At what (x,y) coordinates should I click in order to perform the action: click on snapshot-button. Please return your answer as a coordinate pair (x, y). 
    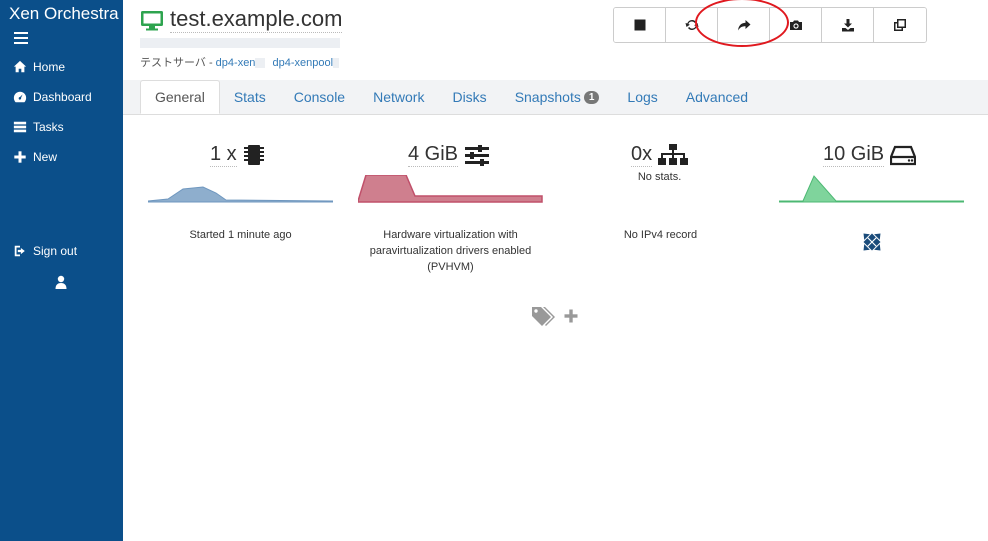
    Looking at the image, I should click on (796, 25).